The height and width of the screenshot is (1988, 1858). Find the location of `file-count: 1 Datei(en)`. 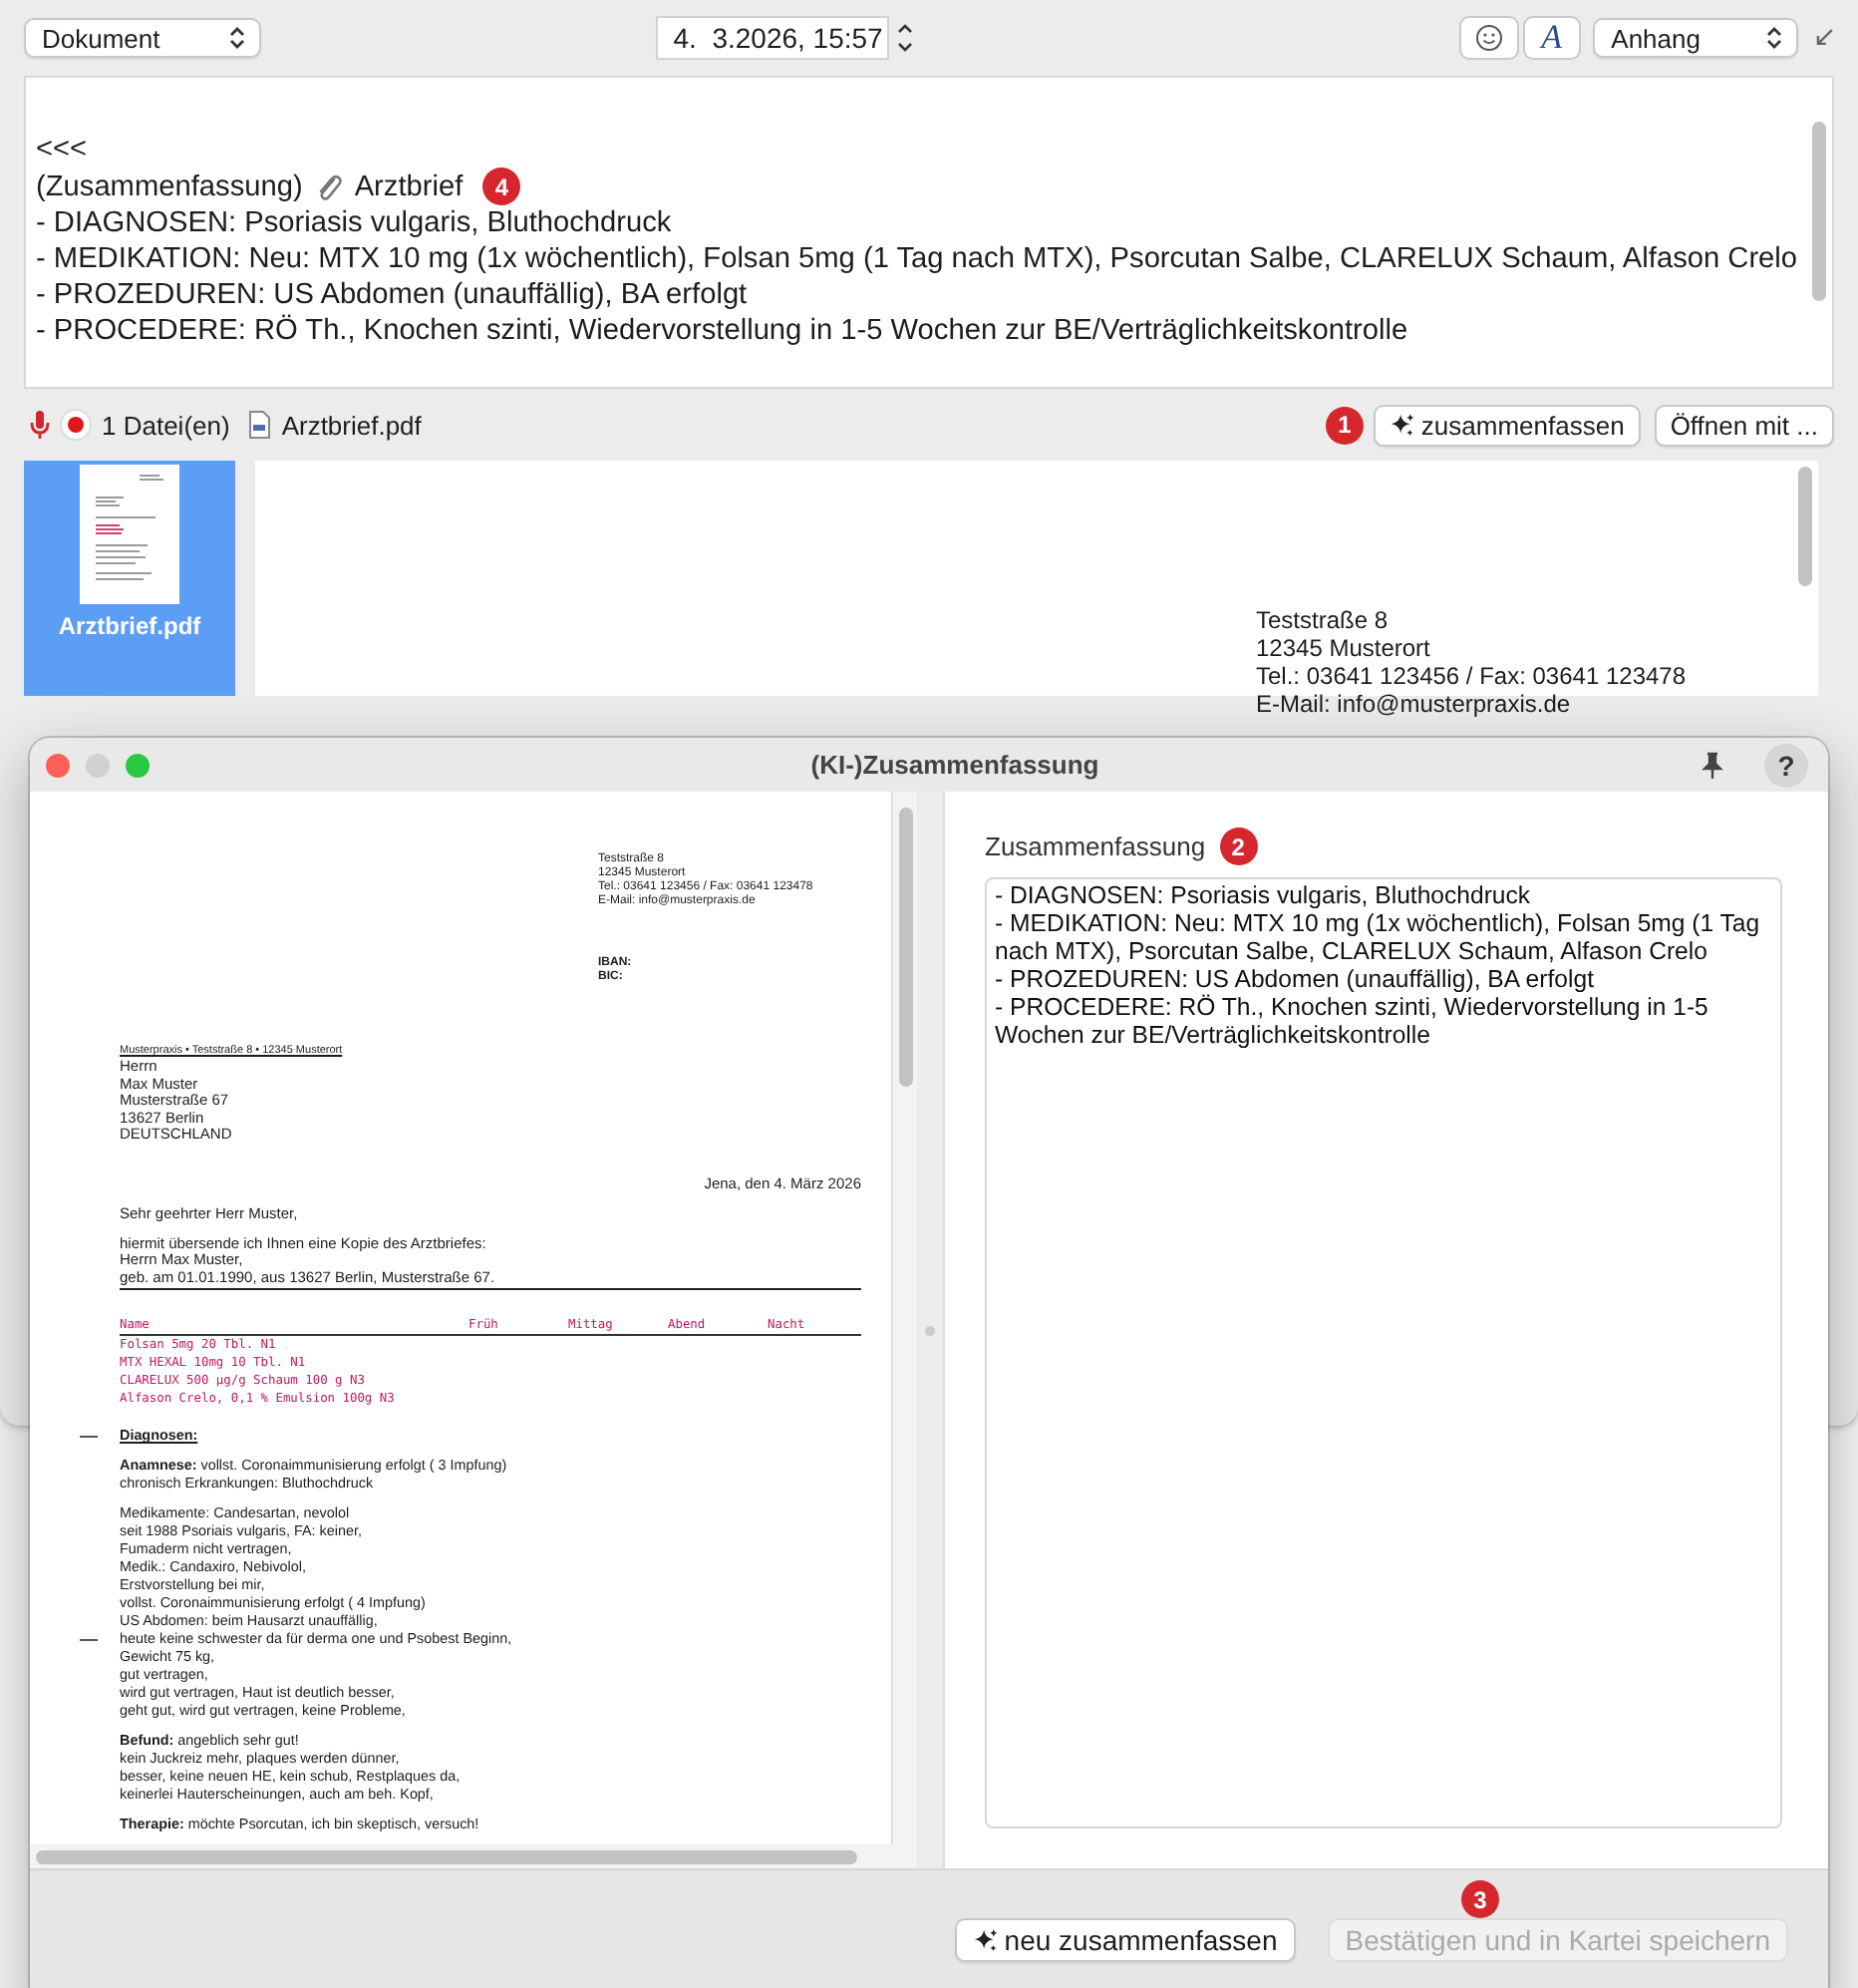

file-count: 1 Datei(en) is located at coordinates (166, 425).